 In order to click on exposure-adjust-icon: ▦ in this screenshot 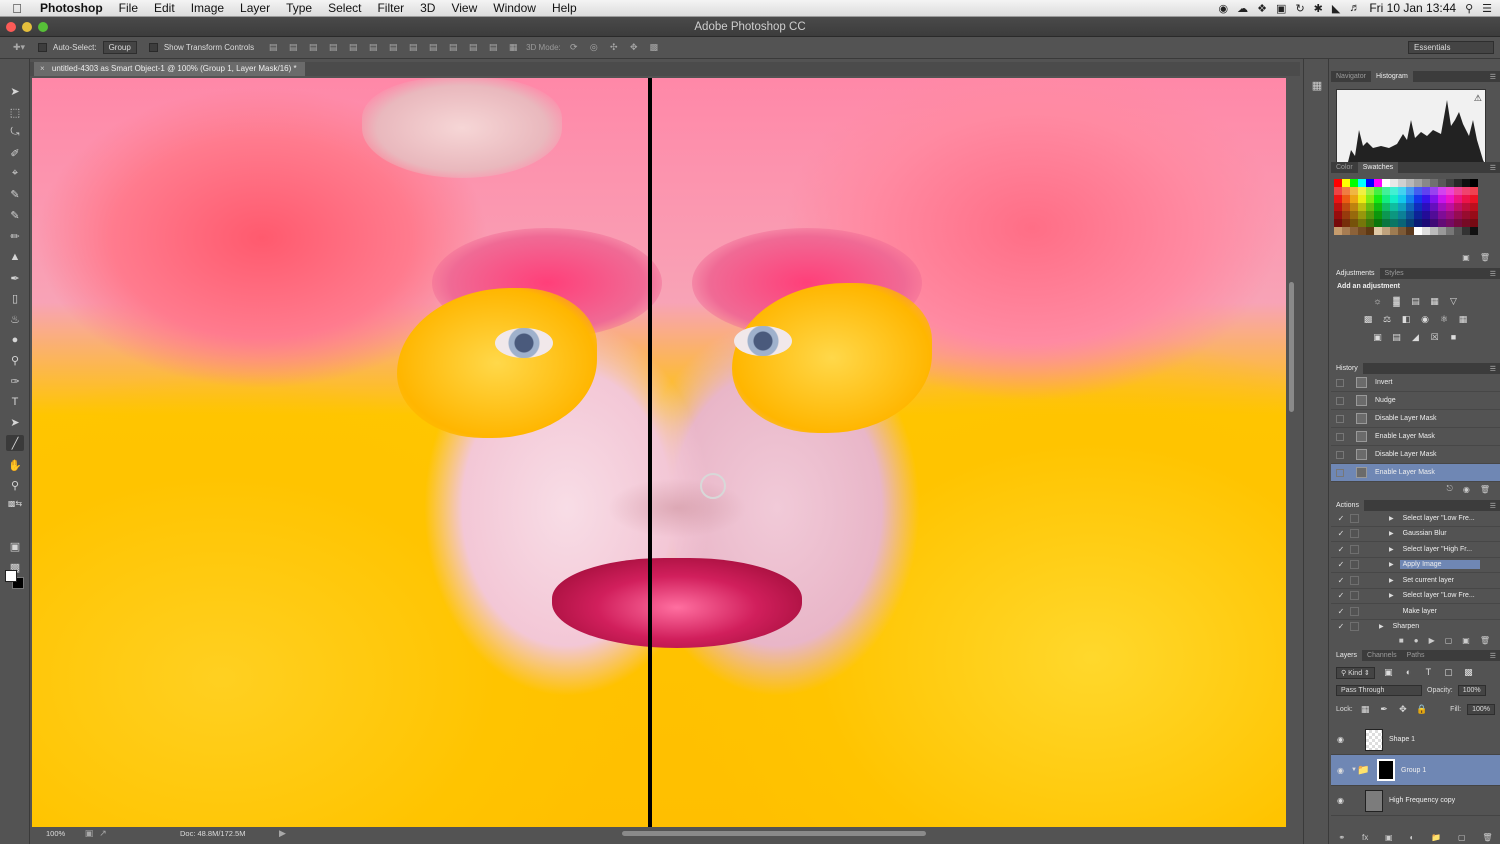, I will do `click(1434, 301)`.